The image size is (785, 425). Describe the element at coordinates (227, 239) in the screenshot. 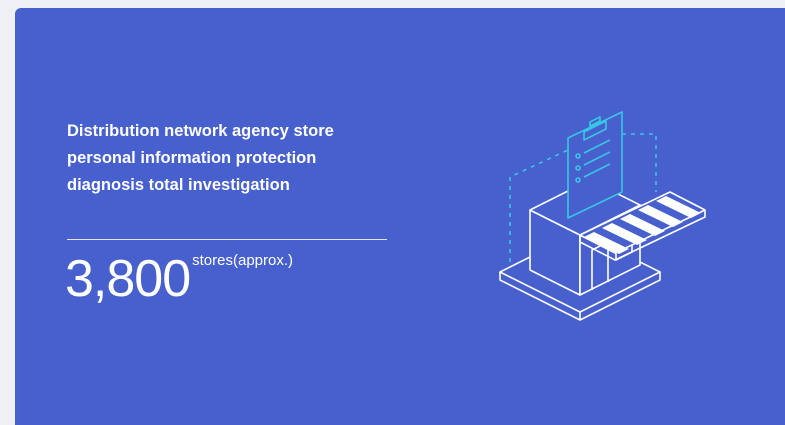

I see `divider` at that location.